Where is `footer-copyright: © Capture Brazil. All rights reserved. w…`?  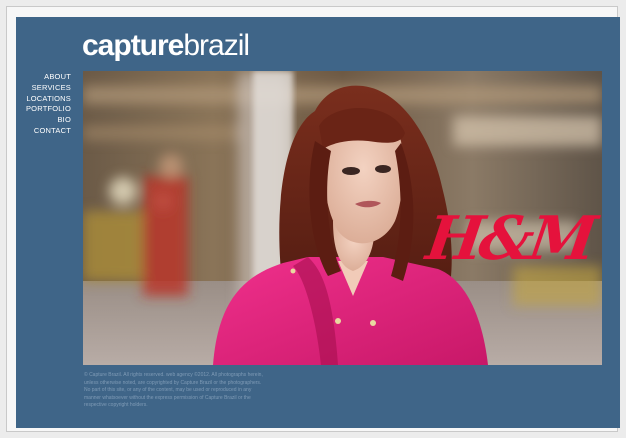 footer-copyright: © Capture Brazil. All rights reserved. w… is located at coordinates (173, 390).